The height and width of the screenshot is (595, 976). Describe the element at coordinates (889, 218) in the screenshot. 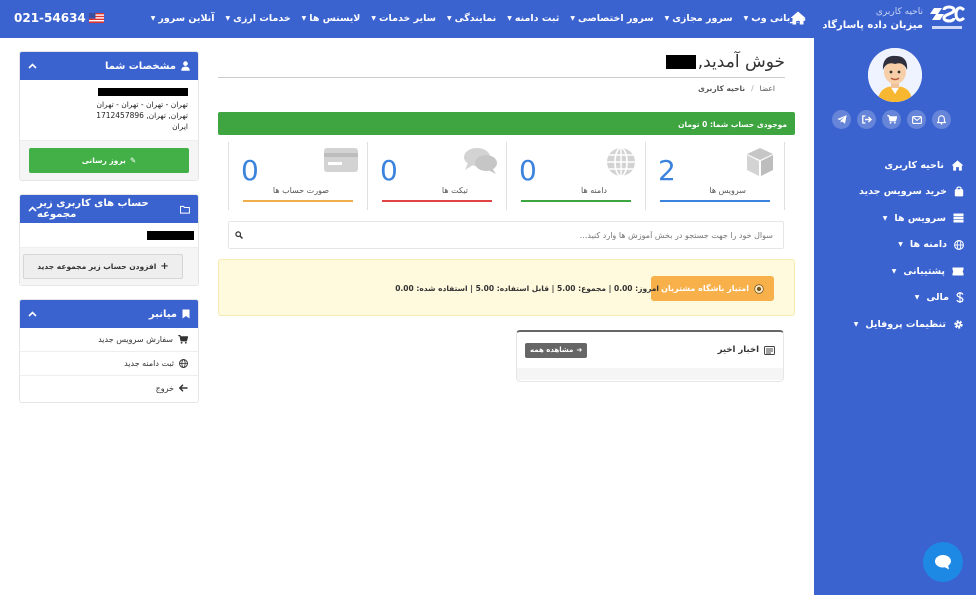

I see `sidebar-item-services: سرویس ها ▼` at that location.